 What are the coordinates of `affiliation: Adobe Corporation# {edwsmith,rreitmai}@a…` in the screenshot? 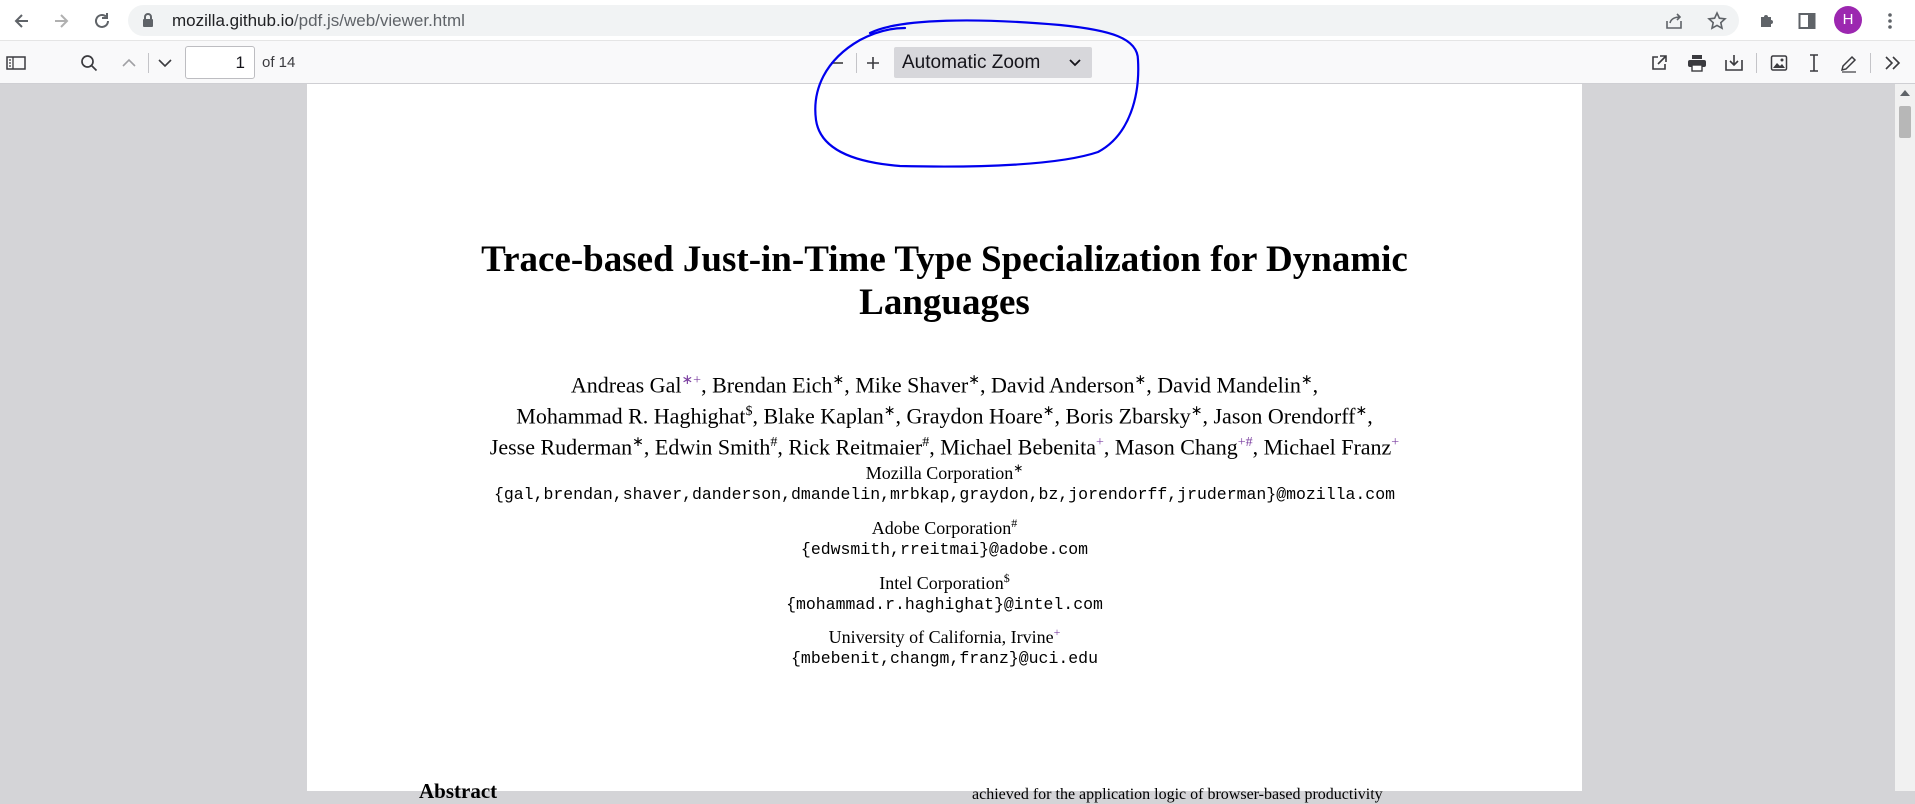 It's located at (944, 536).